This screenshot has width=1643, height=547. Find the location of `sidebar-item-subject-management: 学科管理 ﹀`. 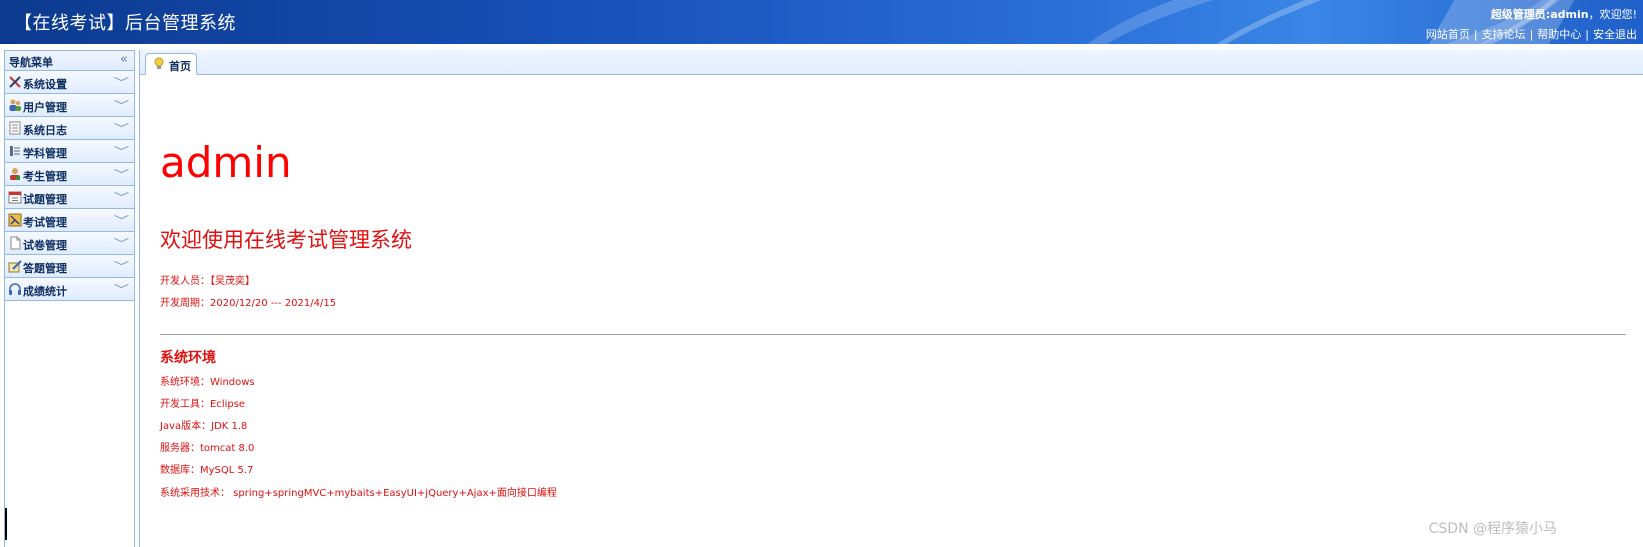

sidebar-item-subject-management: 学科管理 ﹀ is located at coordinates (69, 151).